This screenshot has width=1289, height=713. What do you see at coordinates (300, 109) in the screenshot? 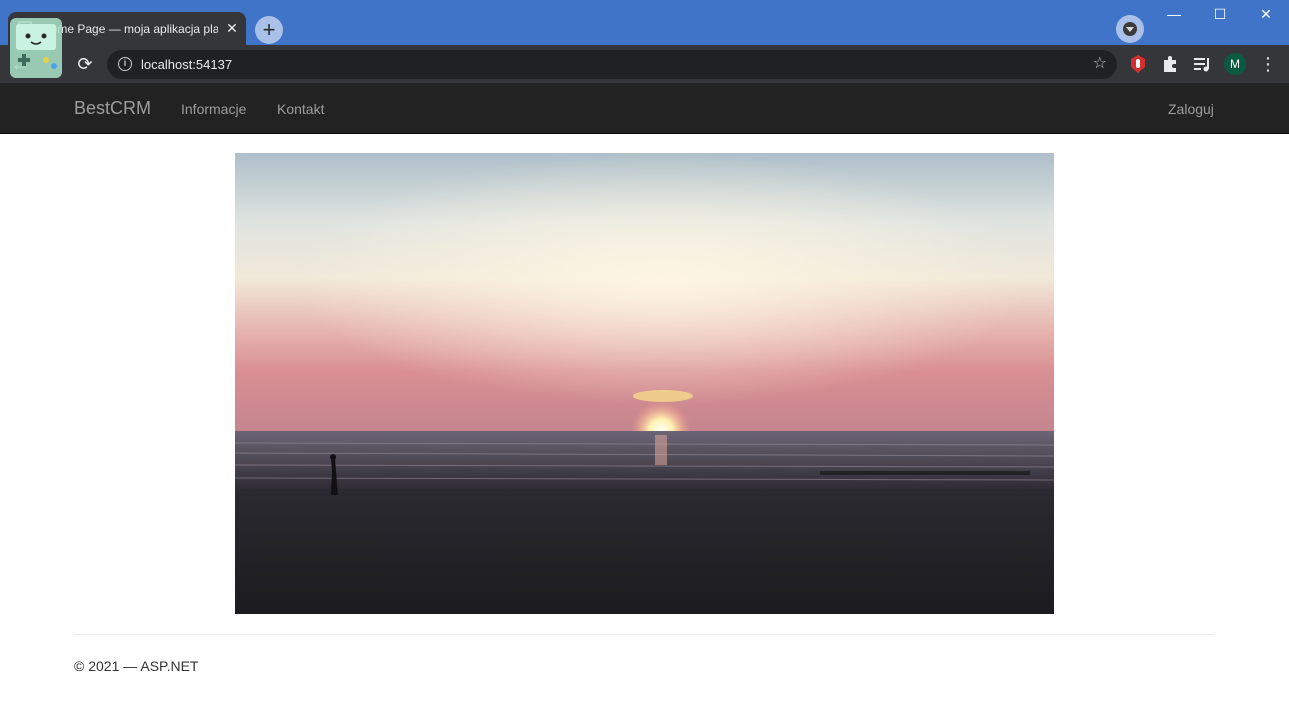
I see `nav-link-kontakt: Kontakt` at bounding box center [300, 109].